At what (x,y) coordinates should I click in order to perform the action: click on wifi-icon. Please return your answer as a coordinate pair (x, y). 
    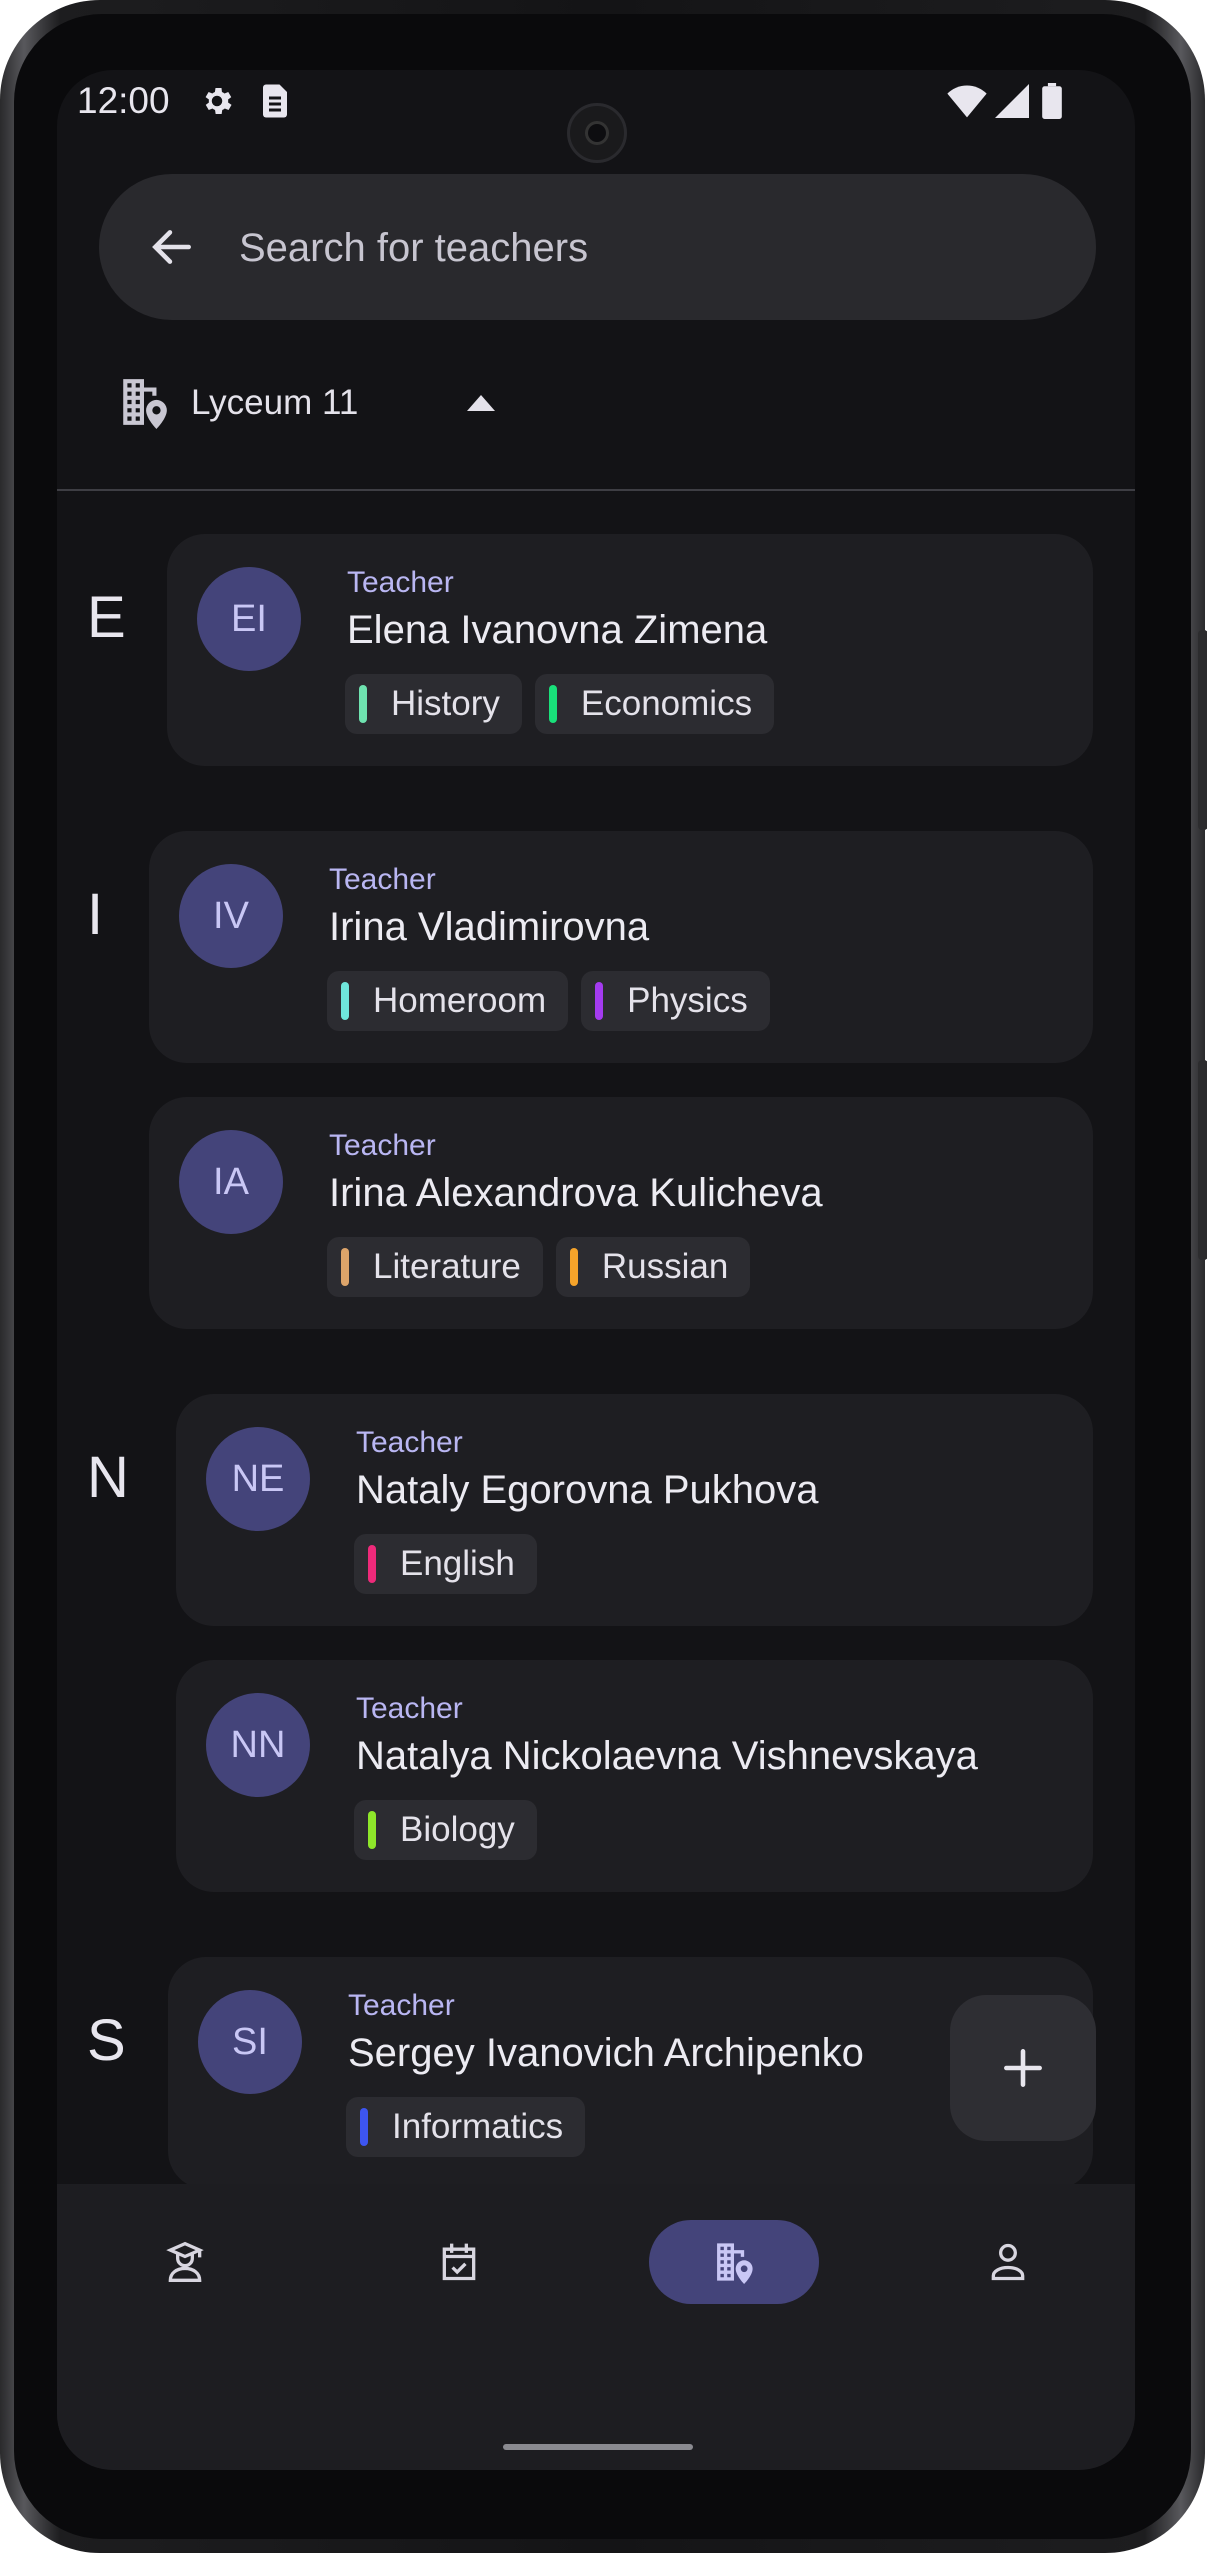
    Looking at the image, I should click on (967, 103).